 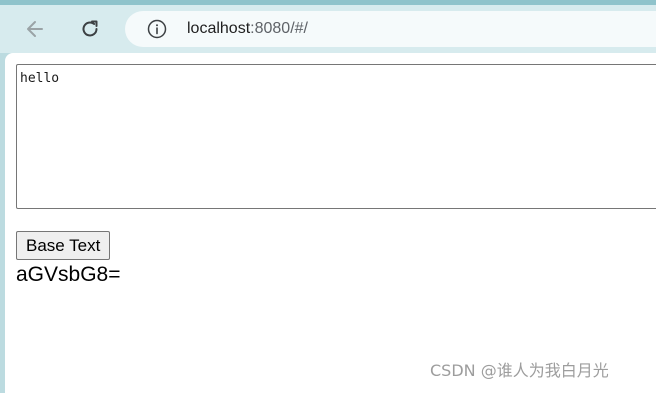 I want to click on url-host: localhost, so click(x=219, y=28).